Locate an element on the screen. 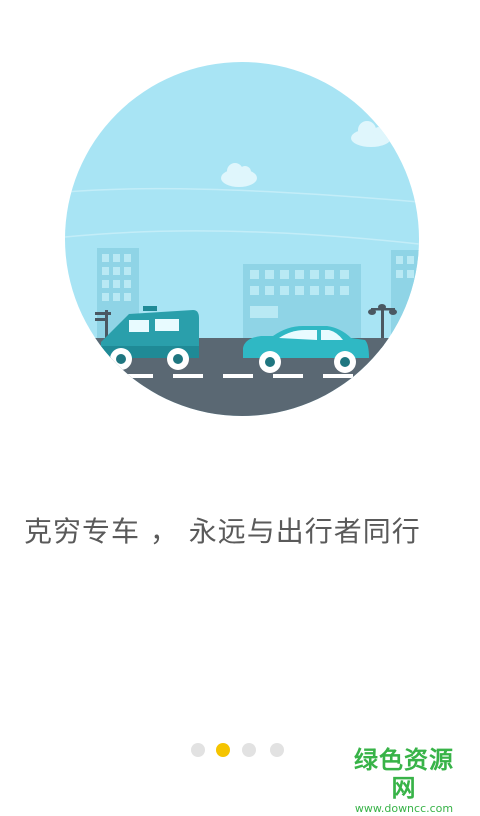  page-indicator-dot-2-active is located at coordinates (223, 750).